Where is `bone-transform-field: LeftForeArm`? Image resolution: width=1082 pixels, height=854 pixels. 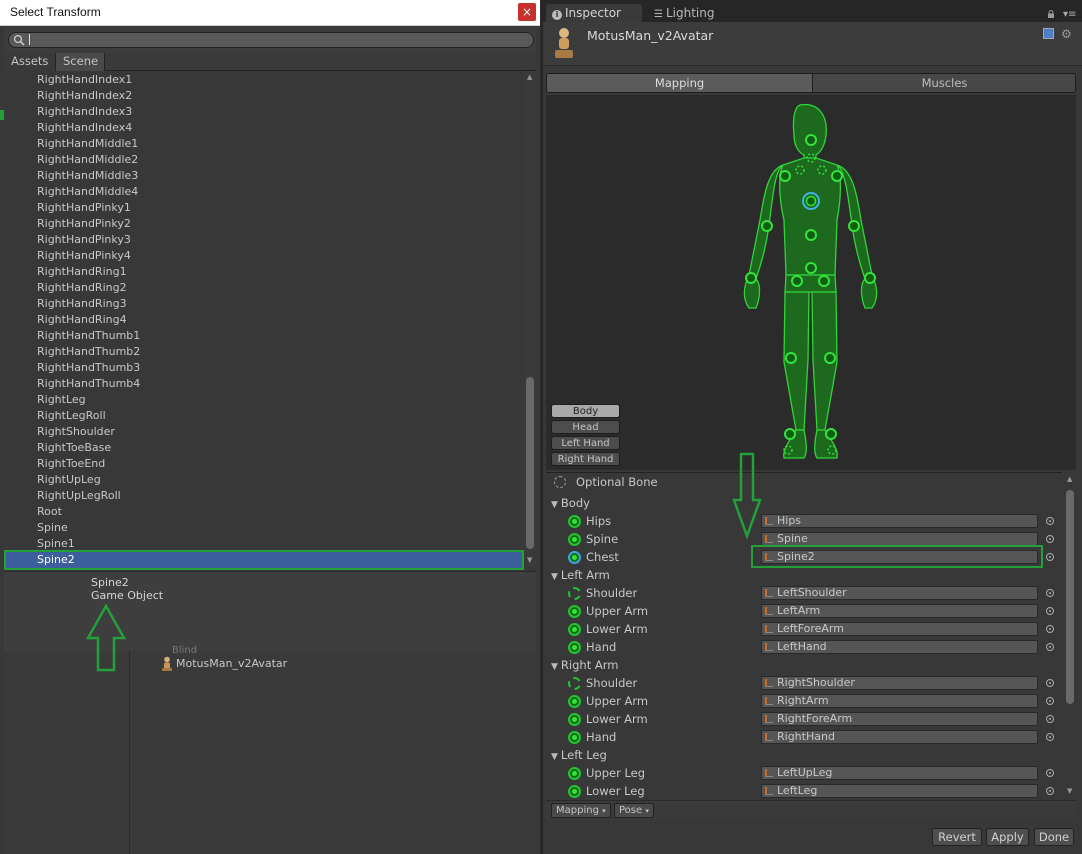
bone-transform-field: LeftForeArm is located at coordinates (899, 629).